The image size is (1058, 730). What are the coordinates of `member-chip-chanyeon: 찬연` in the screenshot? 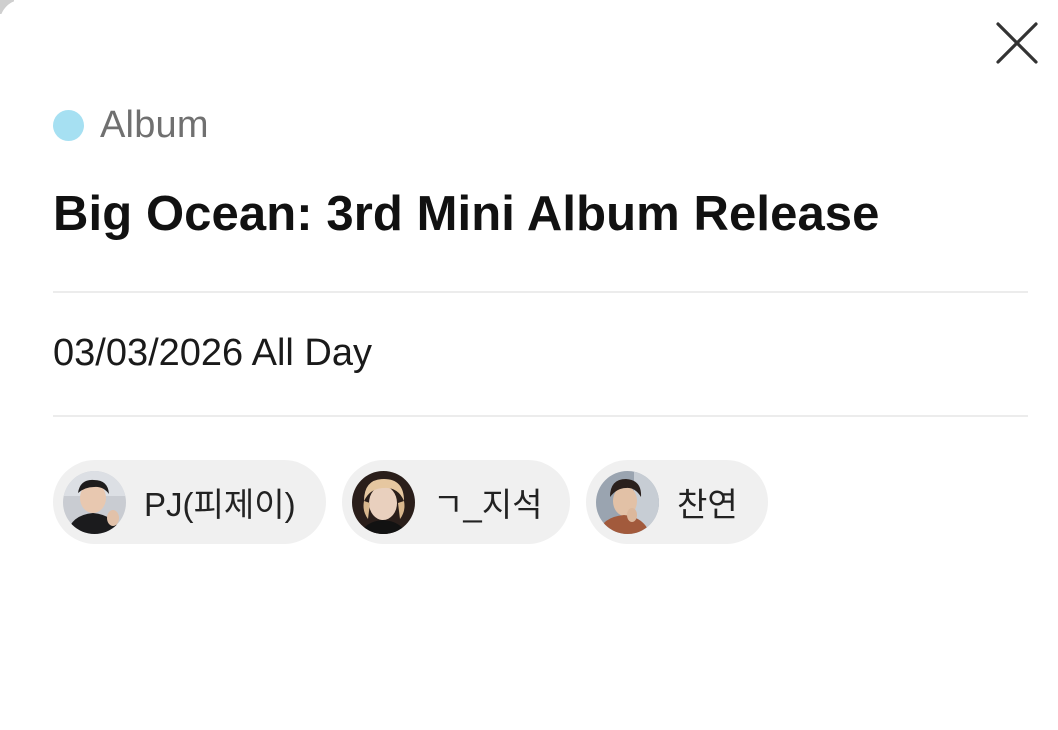 It's located at (677, 502).